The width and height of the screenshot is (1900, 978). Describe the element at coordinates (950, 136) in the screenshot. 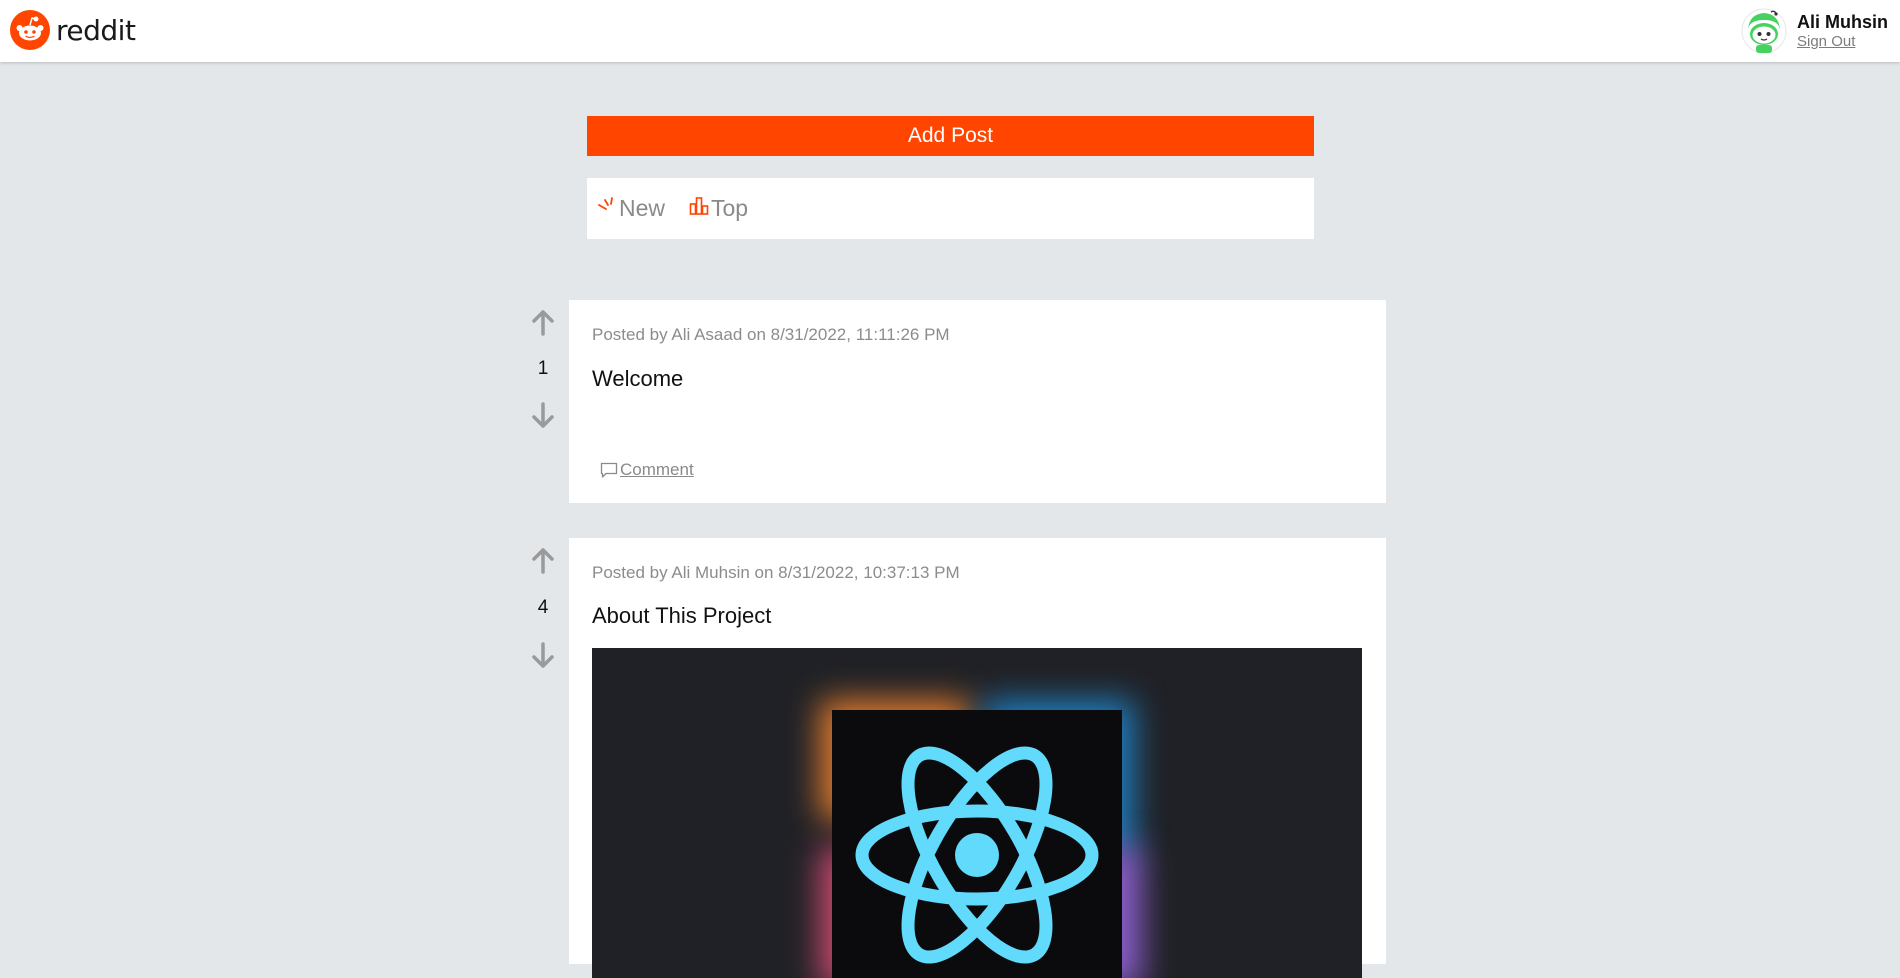

I see `add-post-button: Add Post` at that location.